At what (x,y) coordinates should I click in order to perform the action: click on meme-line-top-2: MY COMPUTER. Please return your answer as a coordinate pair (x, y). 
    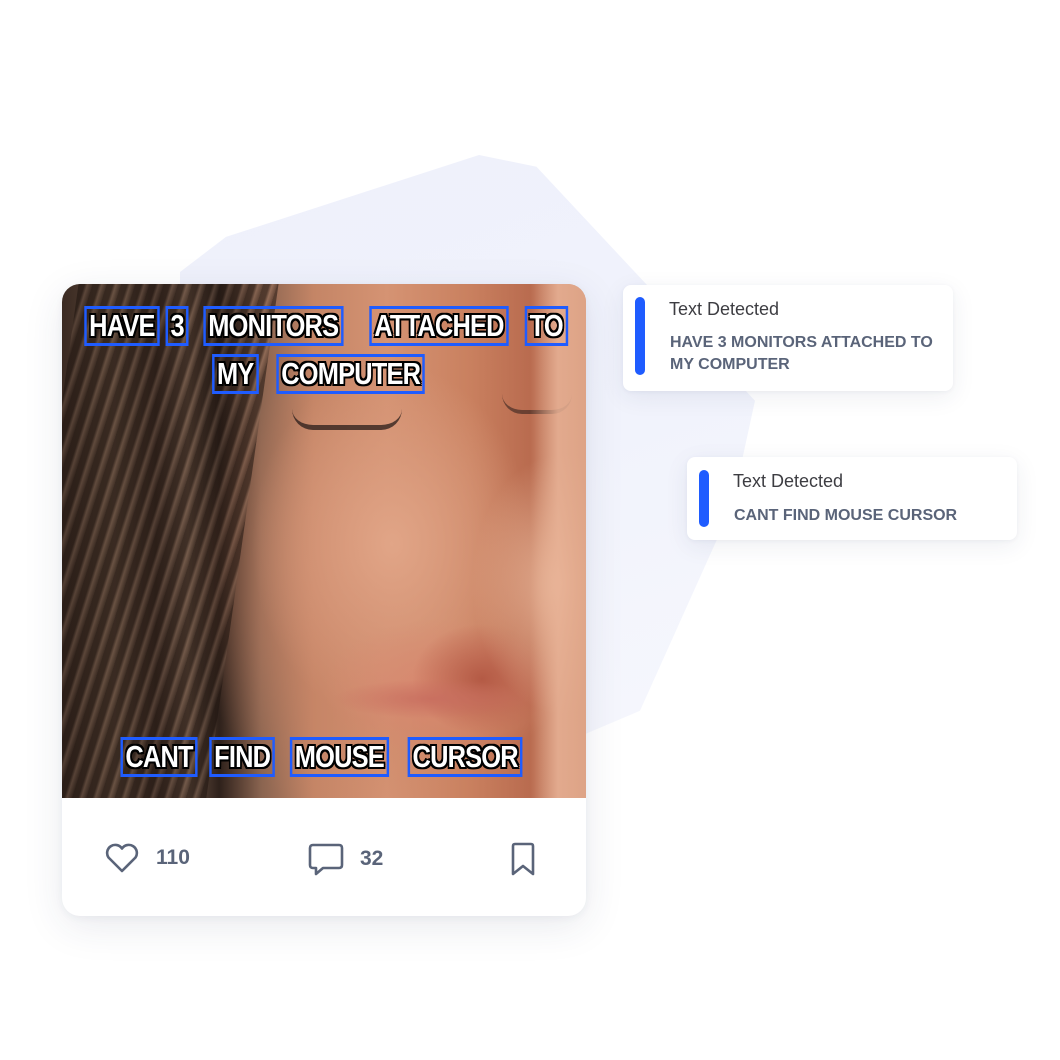
    Looking at the image, I should click on (324, 374).